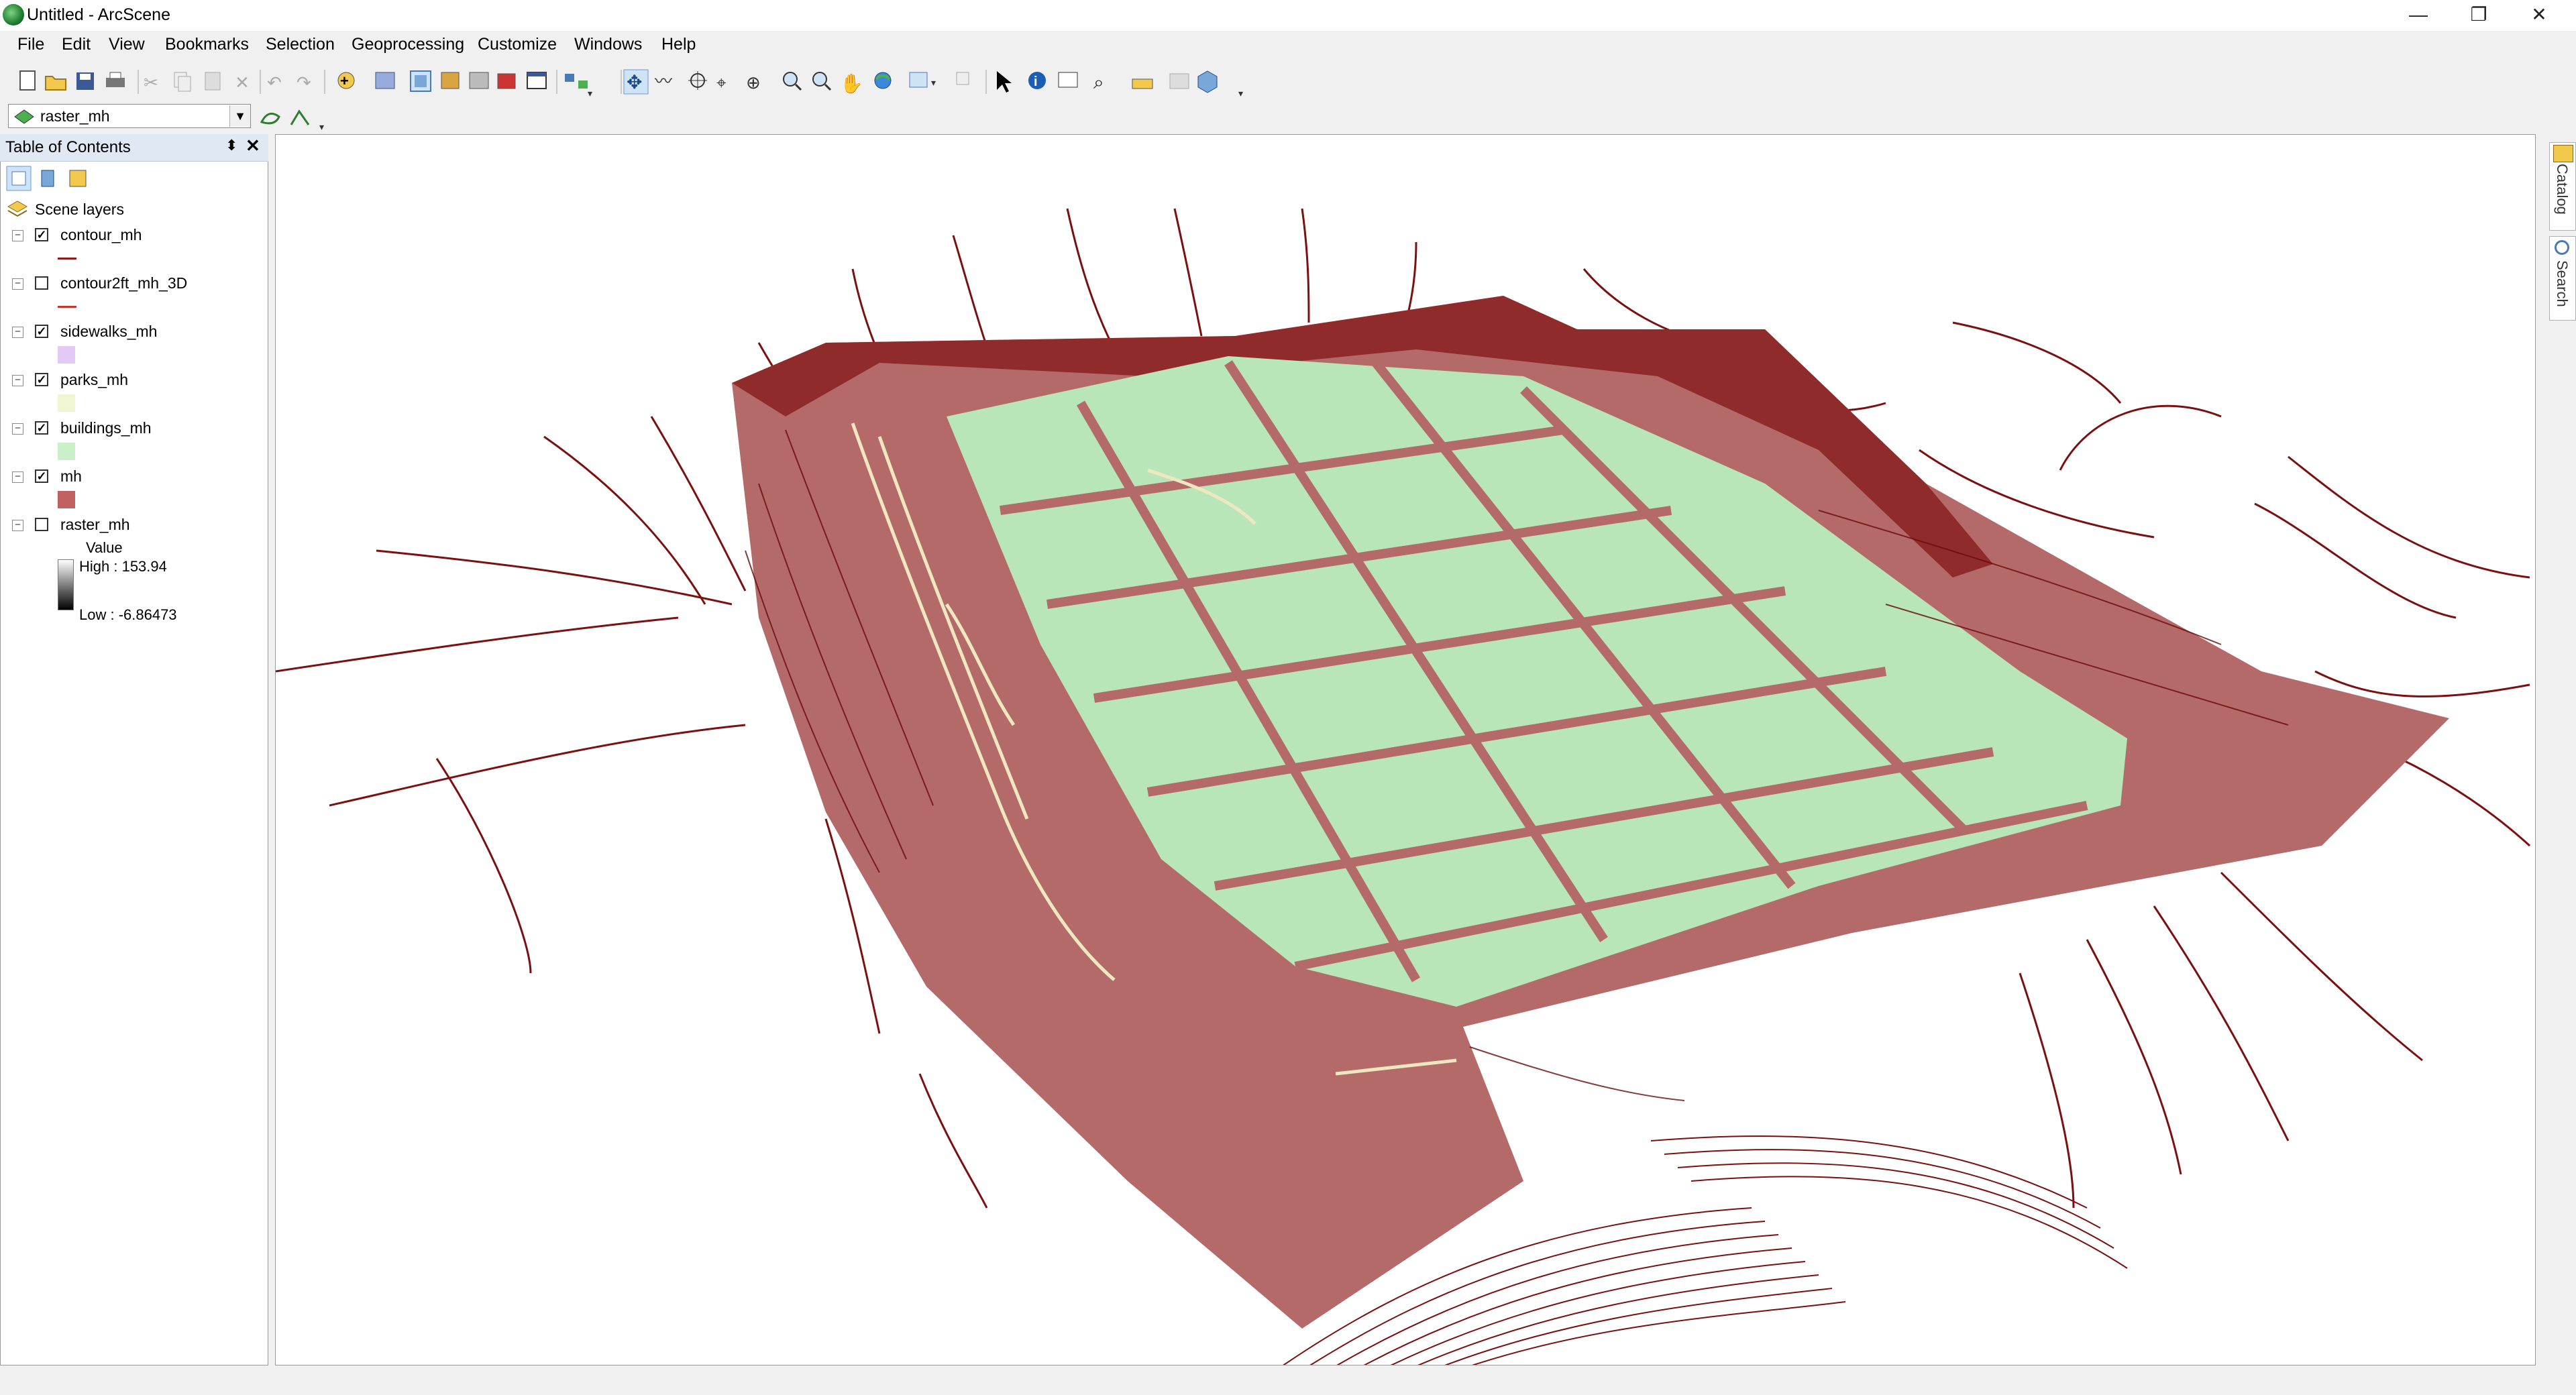 The width and height of the screenshot is (2576, 1395). Describe the element at coordinates (420, 81) in the screenshot. I see `full-extent-icon` at that location.